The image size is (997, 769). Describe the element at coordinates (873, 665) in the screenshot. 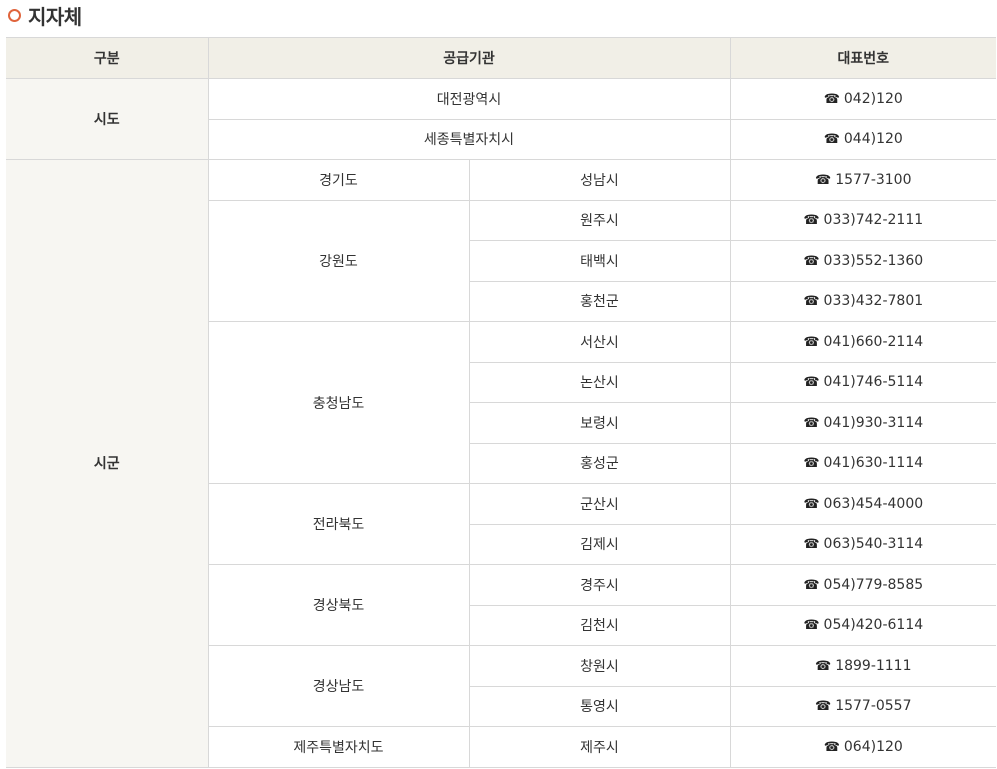

I see `phone-number: 1899-1111` at that location.